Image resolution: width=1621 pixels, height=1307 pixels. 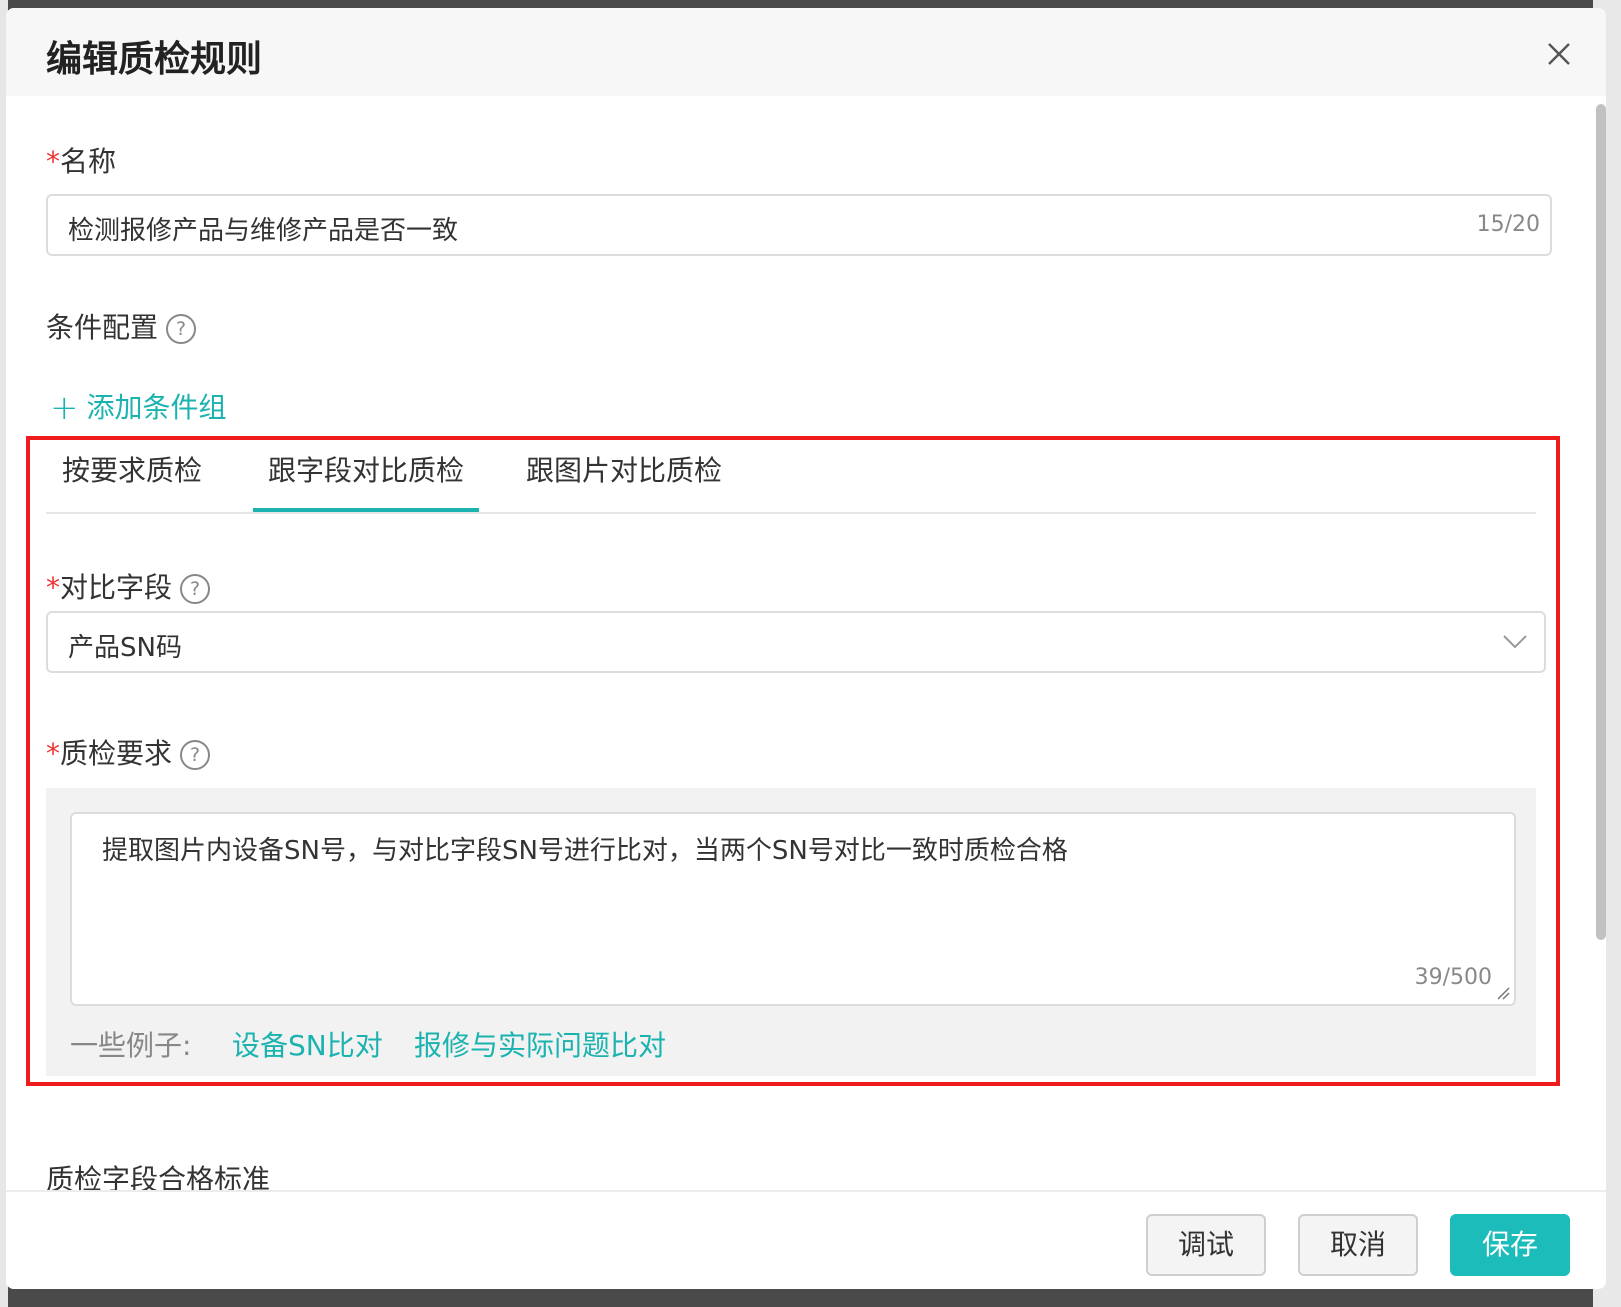 What do you see at coordinates (1206, 1245) in the screenshot?
I see `debug-button: 调试` at bounding box center [1206, 1245].